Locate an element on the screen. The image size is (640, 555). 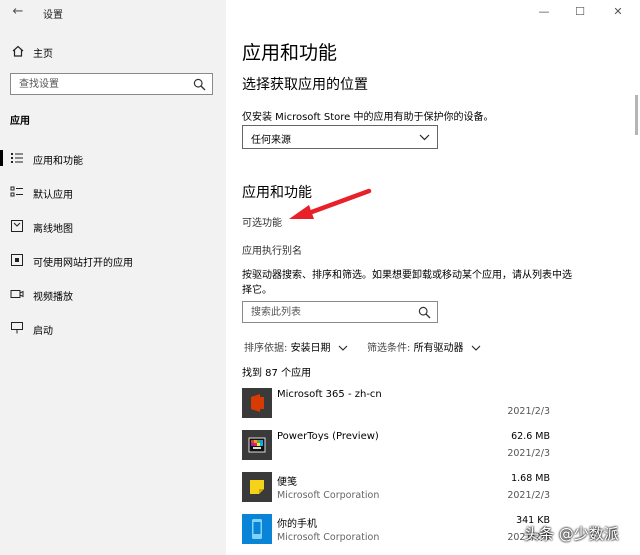
sidebar-item-apps-features: 应用和功能 is located at coordinates (113, 158).